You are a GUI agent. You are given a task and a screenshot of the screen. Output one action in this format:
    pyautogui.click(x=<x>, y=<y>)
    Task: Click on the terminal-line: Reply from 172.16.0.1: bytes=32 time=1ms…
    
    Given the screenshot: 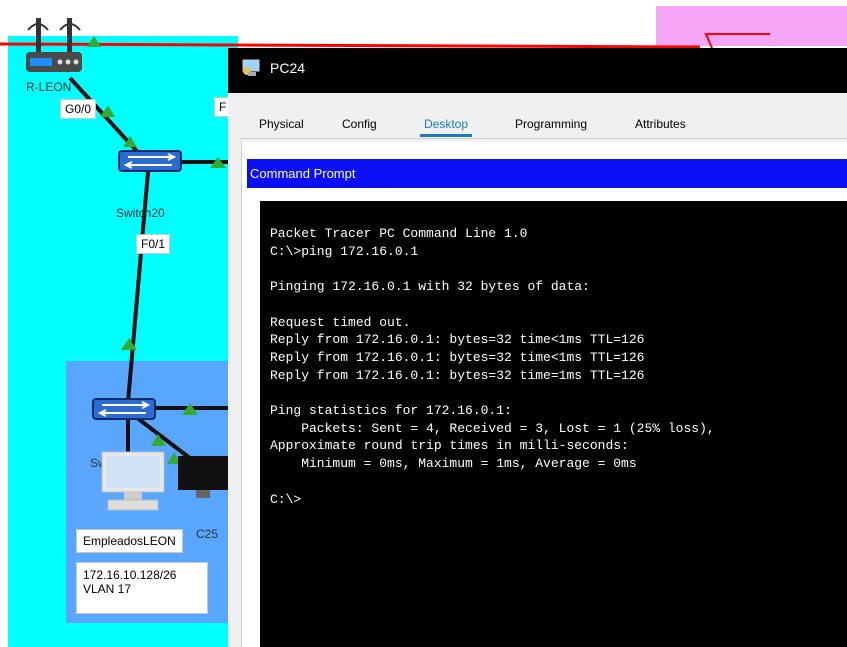 What is the action you would take?
    pyautogui.click(x=457, y=375)
    